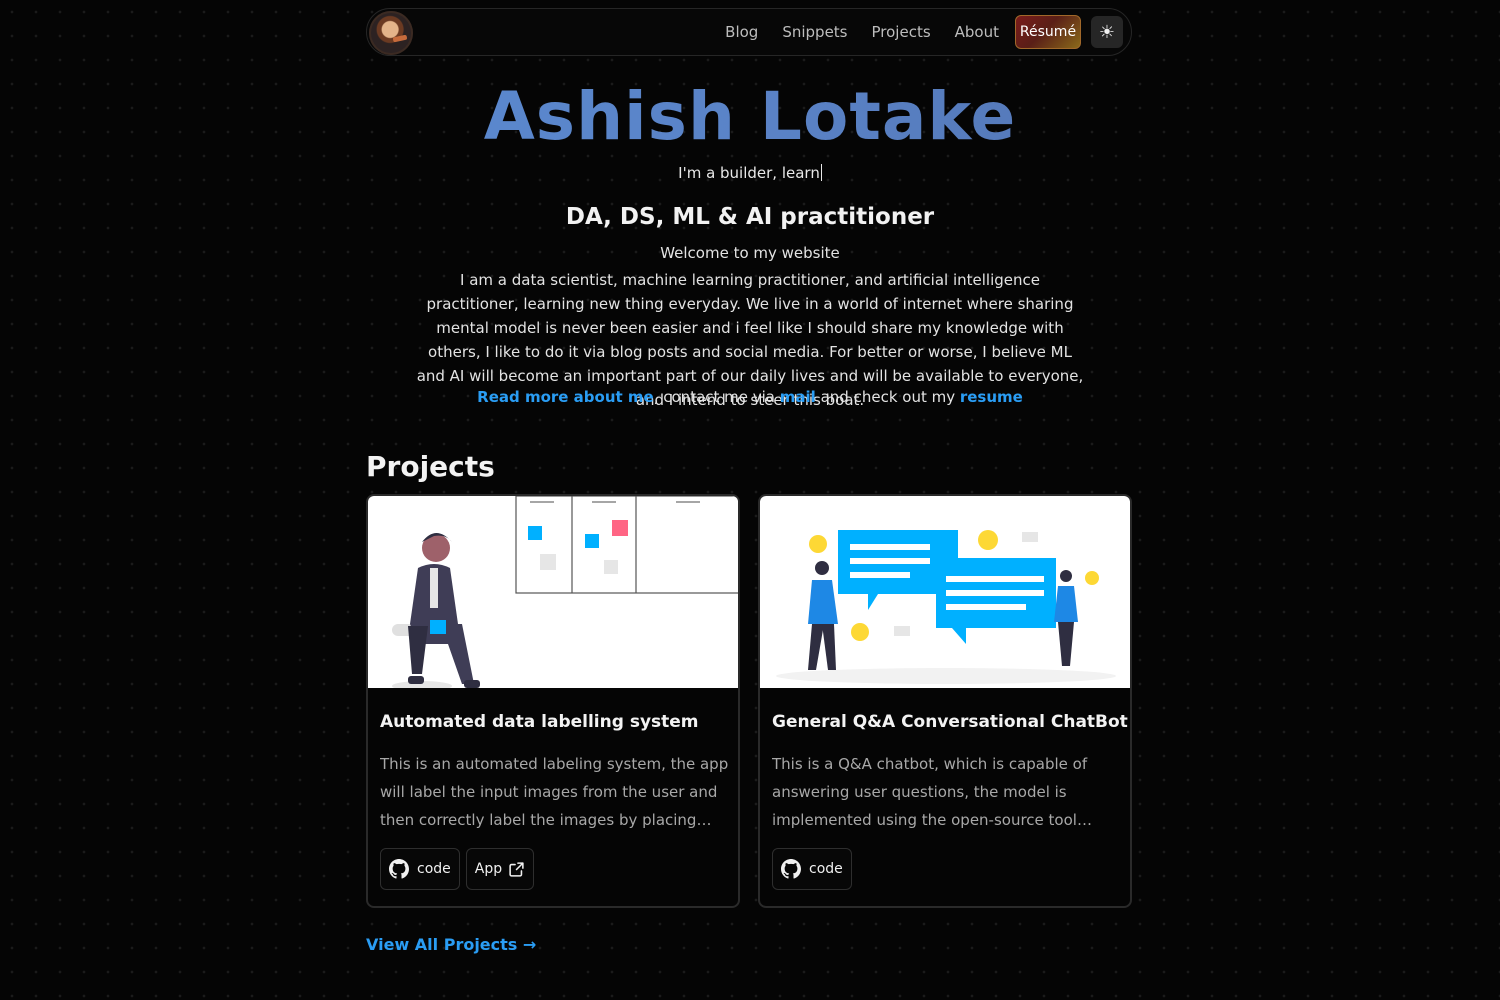 The width and height of the screenshot is (1500, 1000). What do you see at coordinates (814, 32) in the screenshot?
I see `nav-link-snippets: Snippets` at bounding box center [814, 32].